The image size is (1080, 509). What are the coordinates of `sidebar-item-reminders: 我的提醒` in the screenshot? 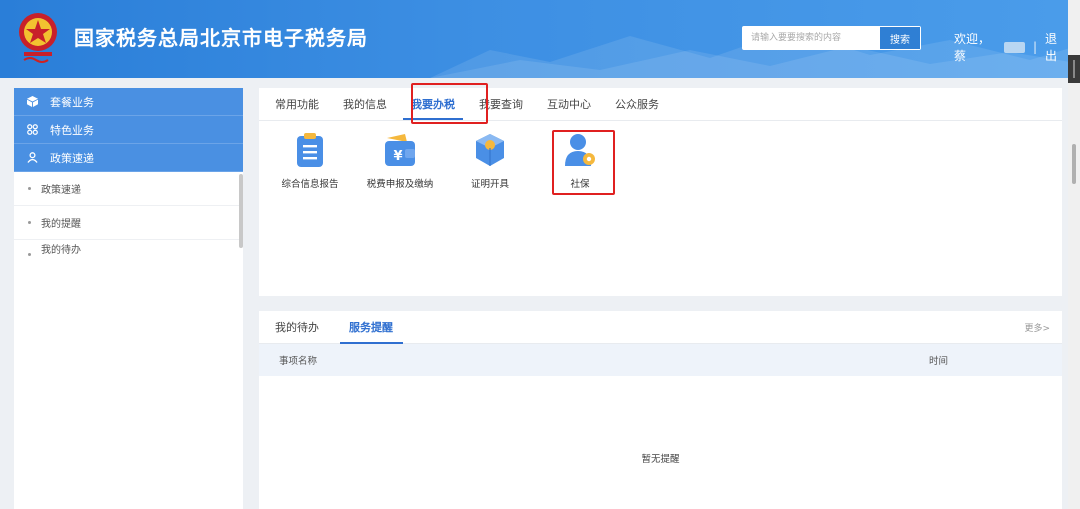 It's located at (128, 223).